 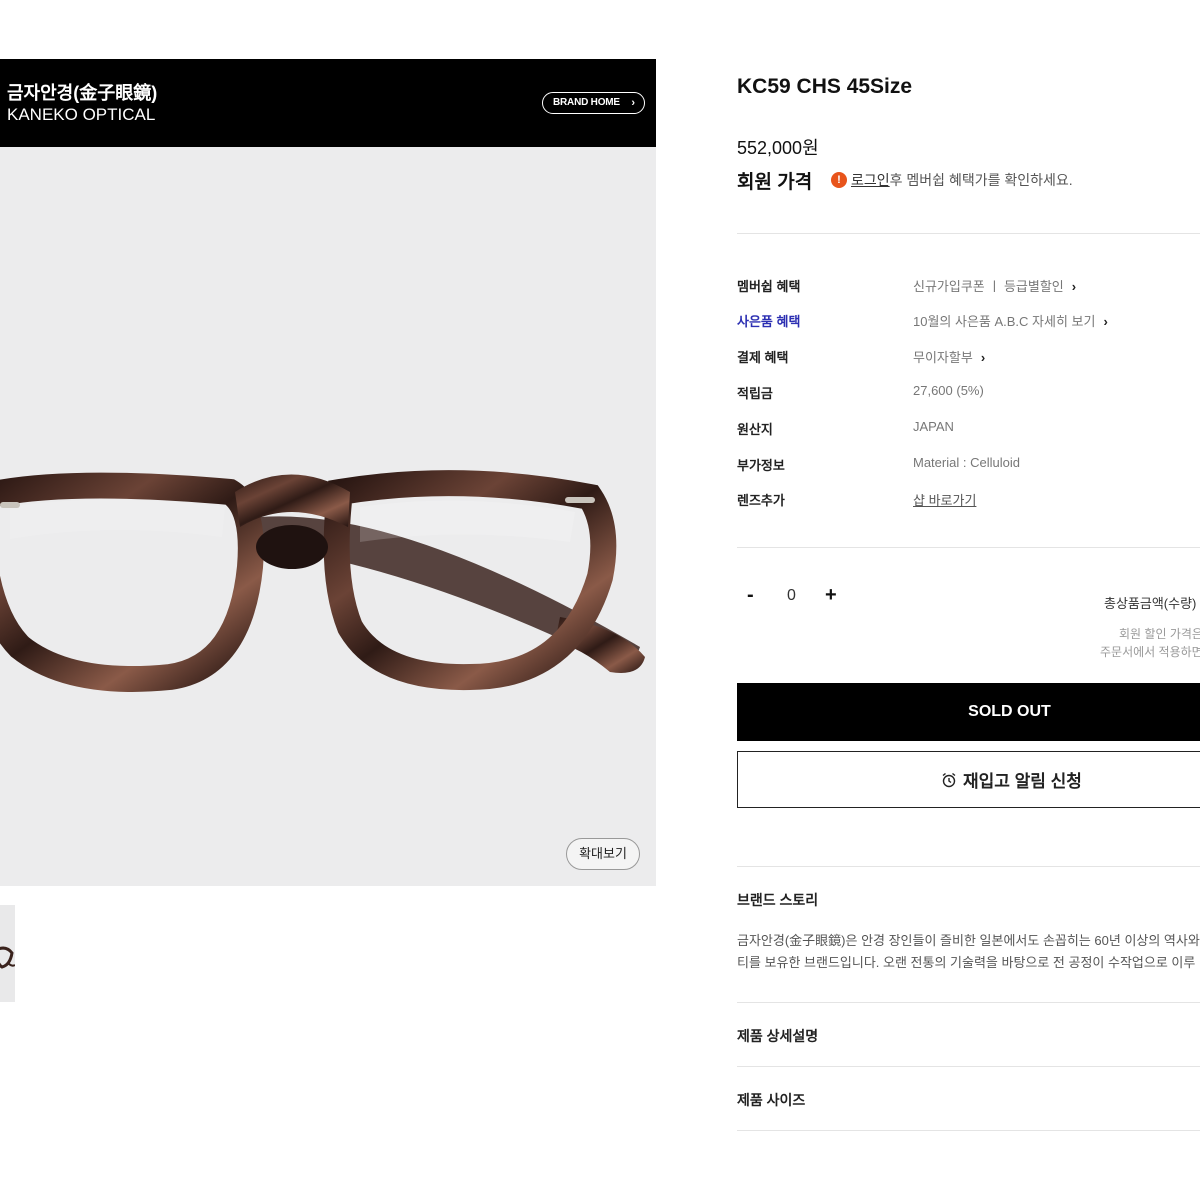 I want to click on brand-story-title: 브랜드 스토리, so click(x=777, y=900).